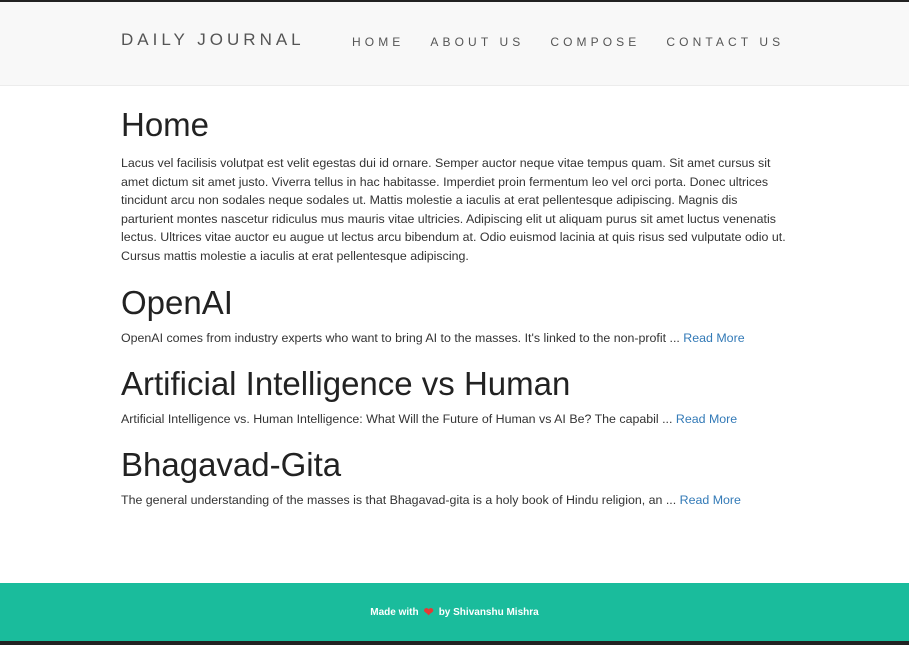  Describe the element at coordinates (346, 383) in the screenshot. I see `post-title: Artificial Intelligence vs Human` at that location.